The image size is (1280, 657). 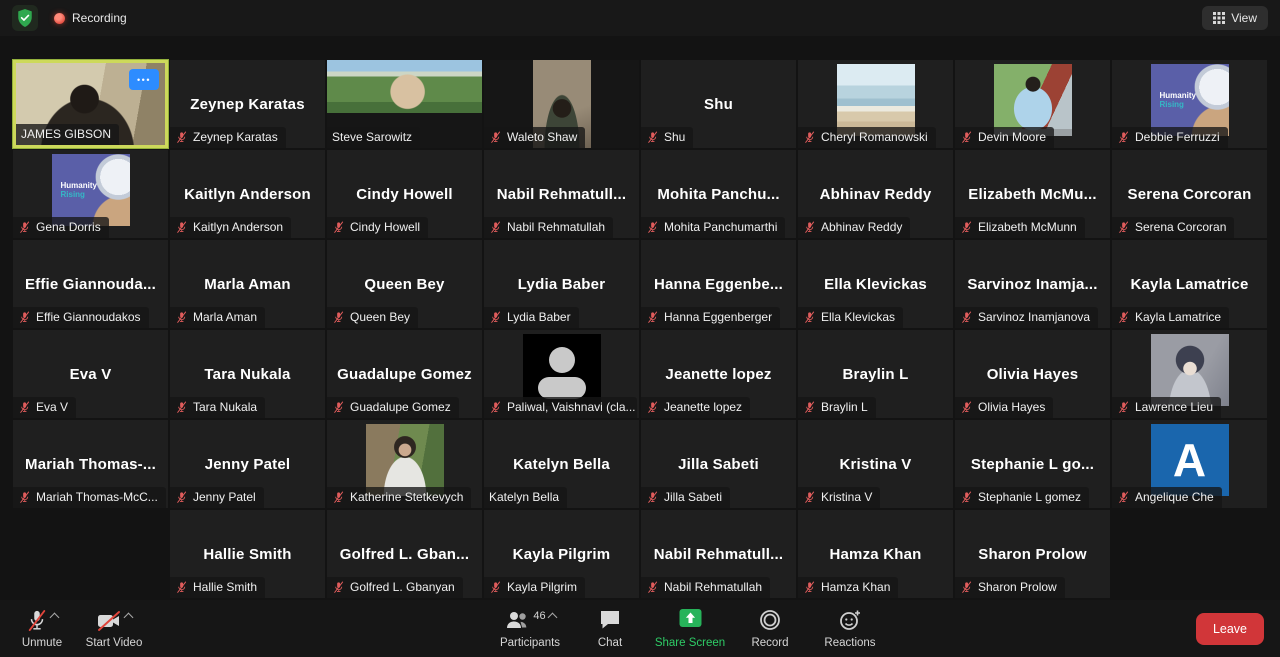 What do you see at coordinates (526, 497) in the screenshot?
I see `name-label: Katelyn Bella` at bounding box center [526, 497].